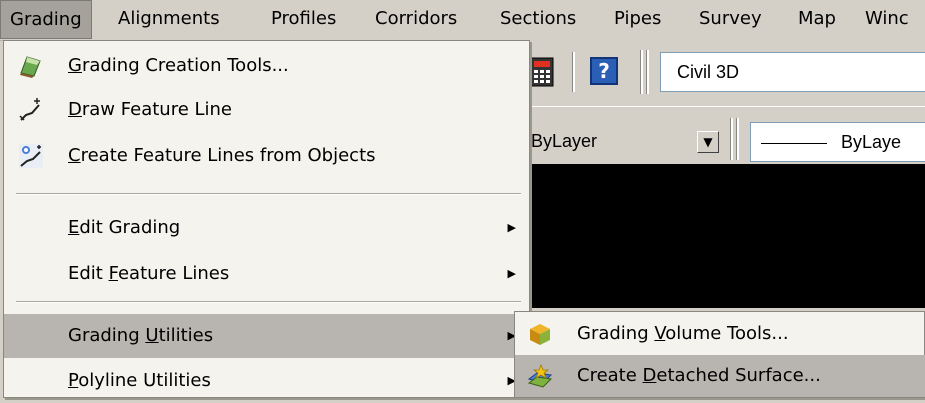 The height and width of the screenshot is (403, 925). What do you see at coordinates (30, 67) in the screenshot?
I see `grading-tools-icon` at bounding box center [30, 67].